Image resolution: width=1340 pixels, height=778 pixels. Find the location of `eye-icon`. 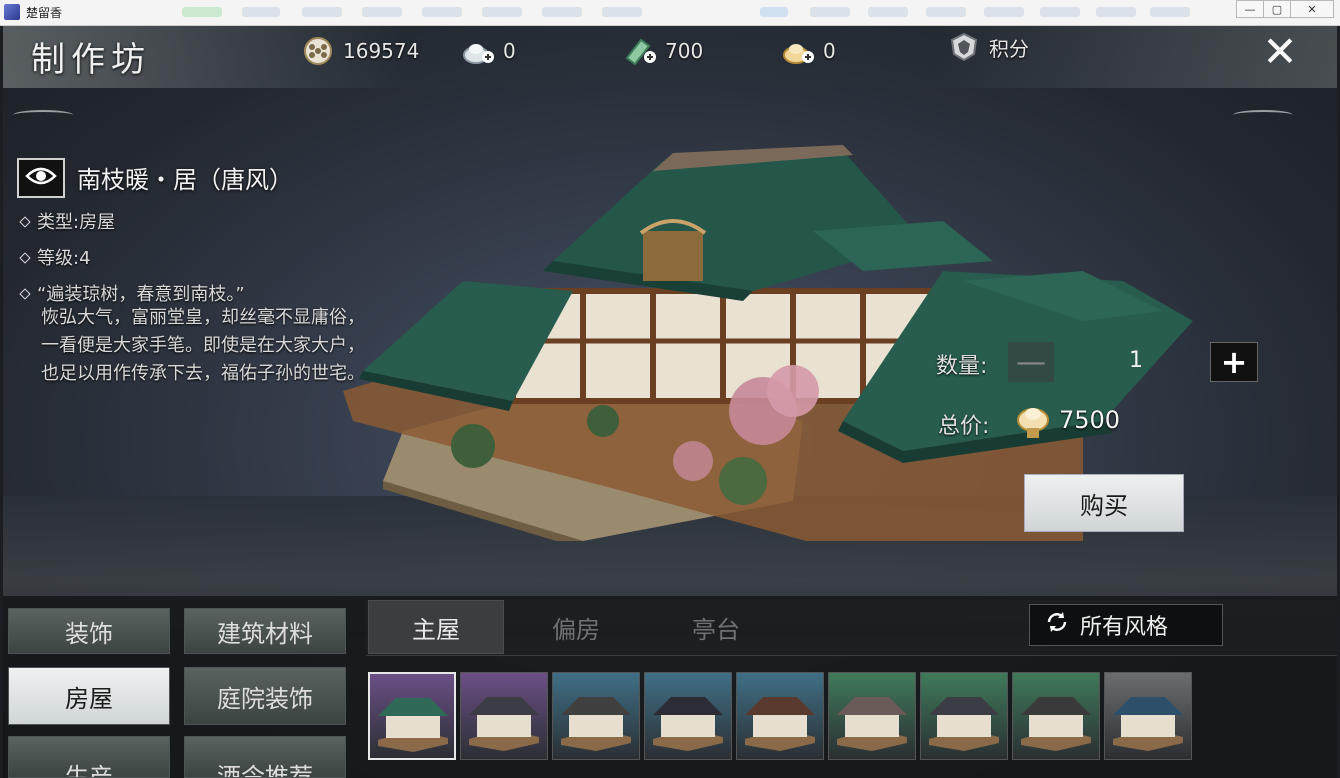

eye-icon is located at coordinates (41, 178).